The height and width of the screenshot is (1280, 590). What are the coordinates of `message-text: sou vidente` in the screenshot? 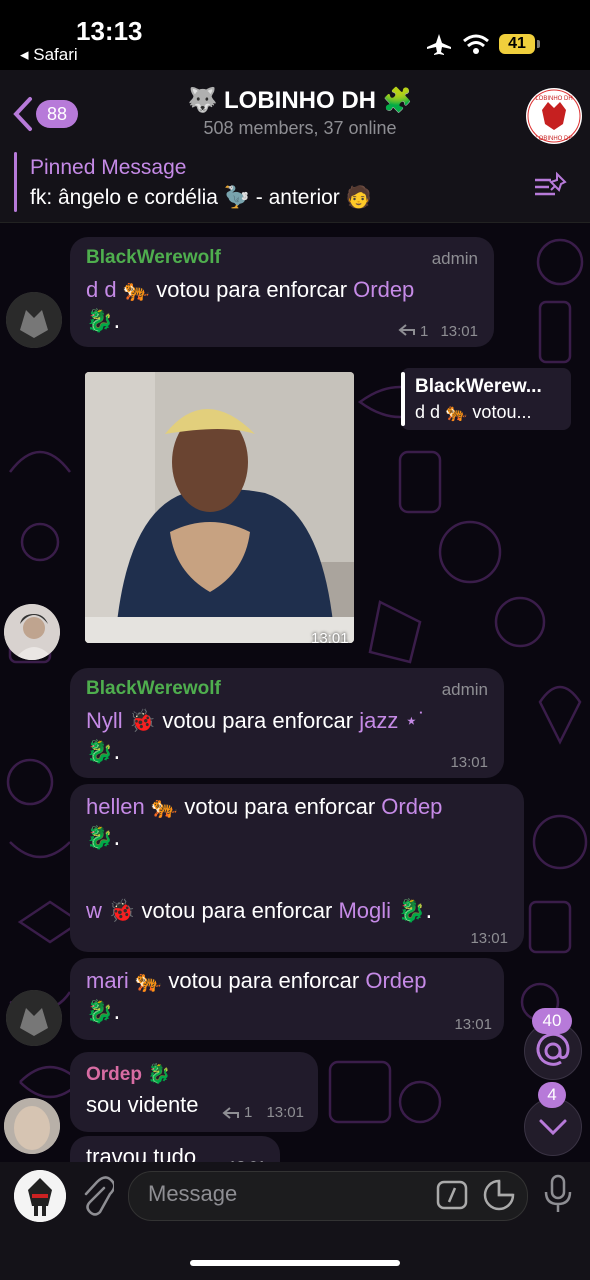 It's located at (142, 1104).